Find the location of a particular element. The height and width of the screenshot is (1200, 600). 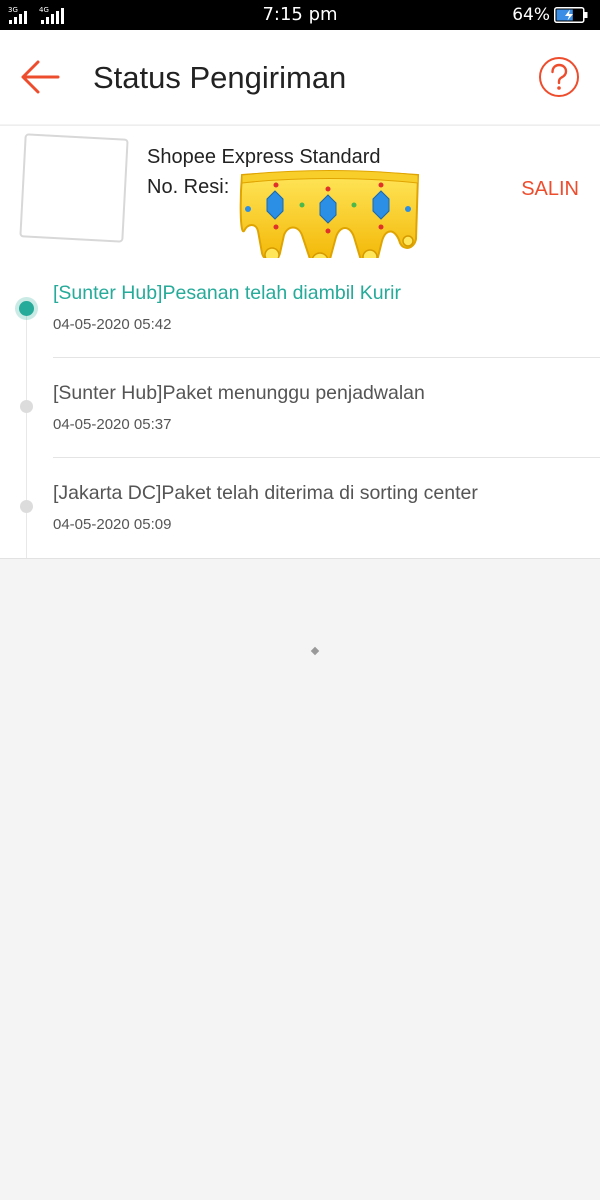

tracking-number-label: No. Resi: is located at coordinates (188, 187).